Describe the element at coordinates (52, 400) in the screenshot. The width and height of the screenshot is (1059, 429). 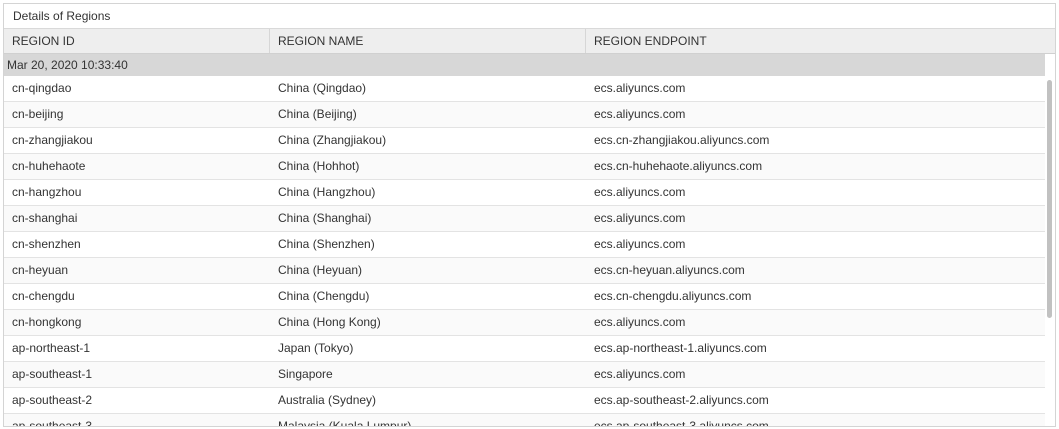
I see `cell-region-id: ap-southeast-2` at that location.